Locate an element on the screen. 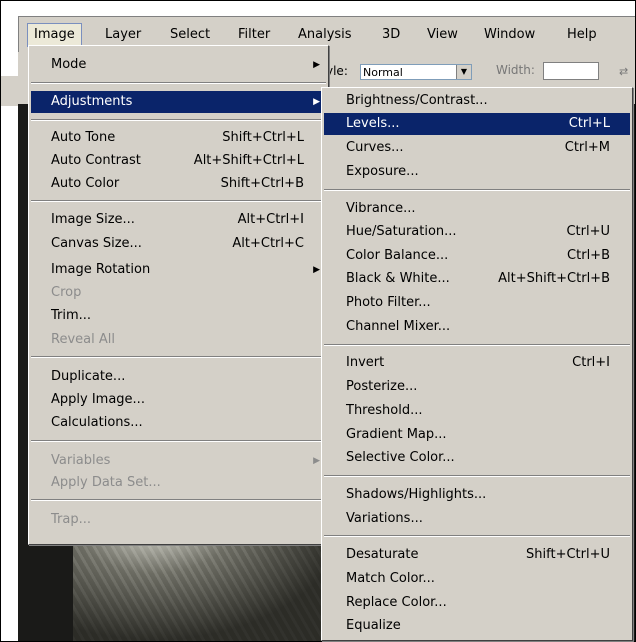 The width and height of the screenshot is (636, 642). menu-item-adjustments: Adjustments ▶ is located at coordinates (178, 102).